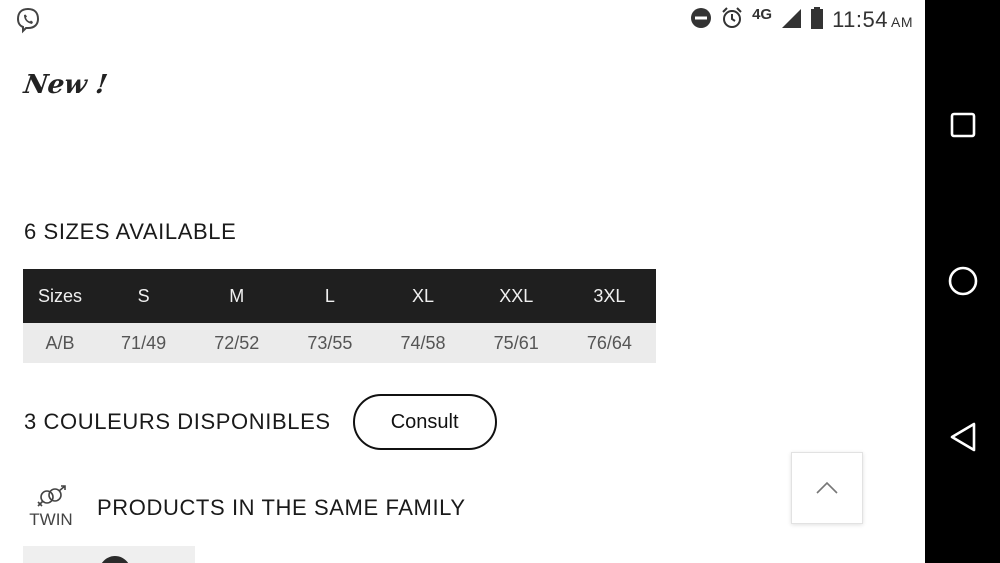  What do you see at coordinates (281, 507) in the screenshot?
I see `family-title: PRODUCTS IN THE SAME FAMILY` at bounding box center [281, 507].